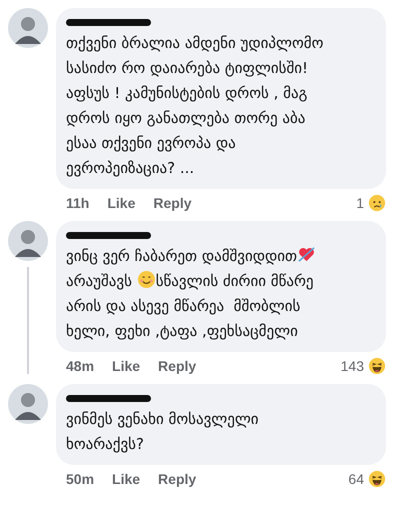 This screenshot has height=517, width=420. What do you see at coordinates (306, 254) in the screenshot?
I see `heart-icon` at bounding box center [306, 254].